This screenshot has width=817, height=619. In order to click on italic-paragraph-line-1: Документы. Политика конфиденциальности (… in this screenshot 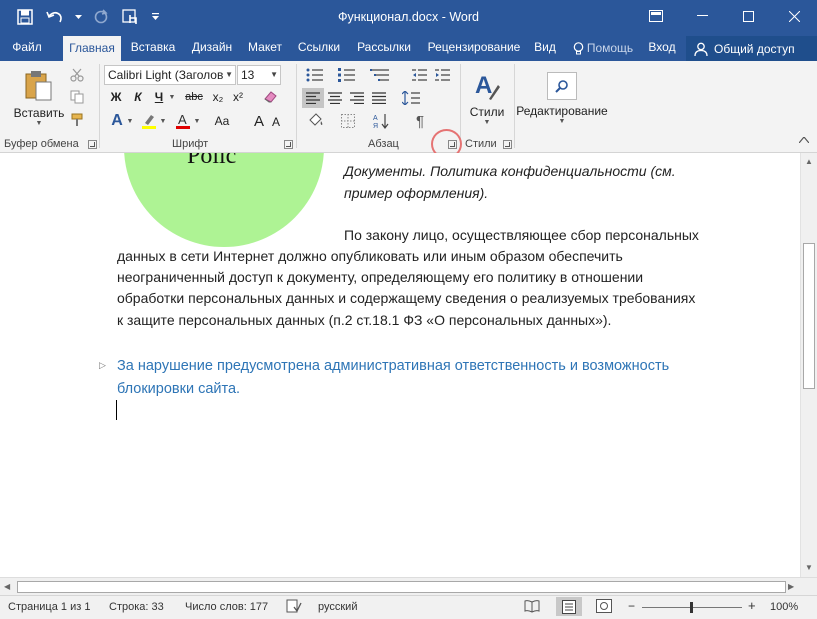, I will do `click(510, 171)`.